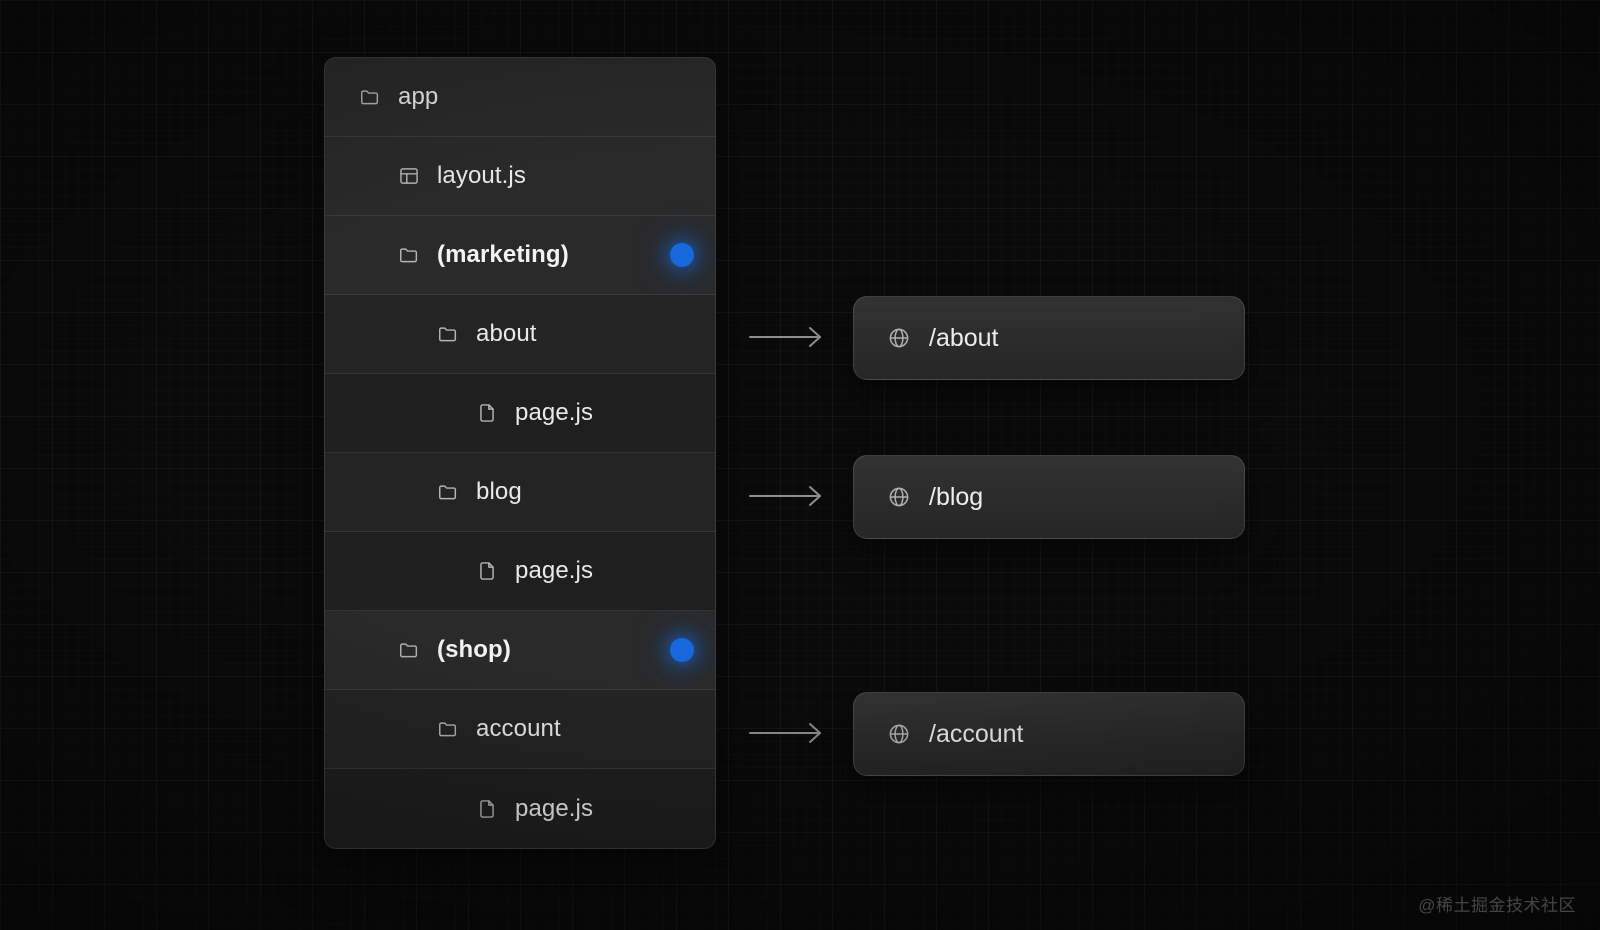  I want to click on tree-row-label: account, so click(518, 728).